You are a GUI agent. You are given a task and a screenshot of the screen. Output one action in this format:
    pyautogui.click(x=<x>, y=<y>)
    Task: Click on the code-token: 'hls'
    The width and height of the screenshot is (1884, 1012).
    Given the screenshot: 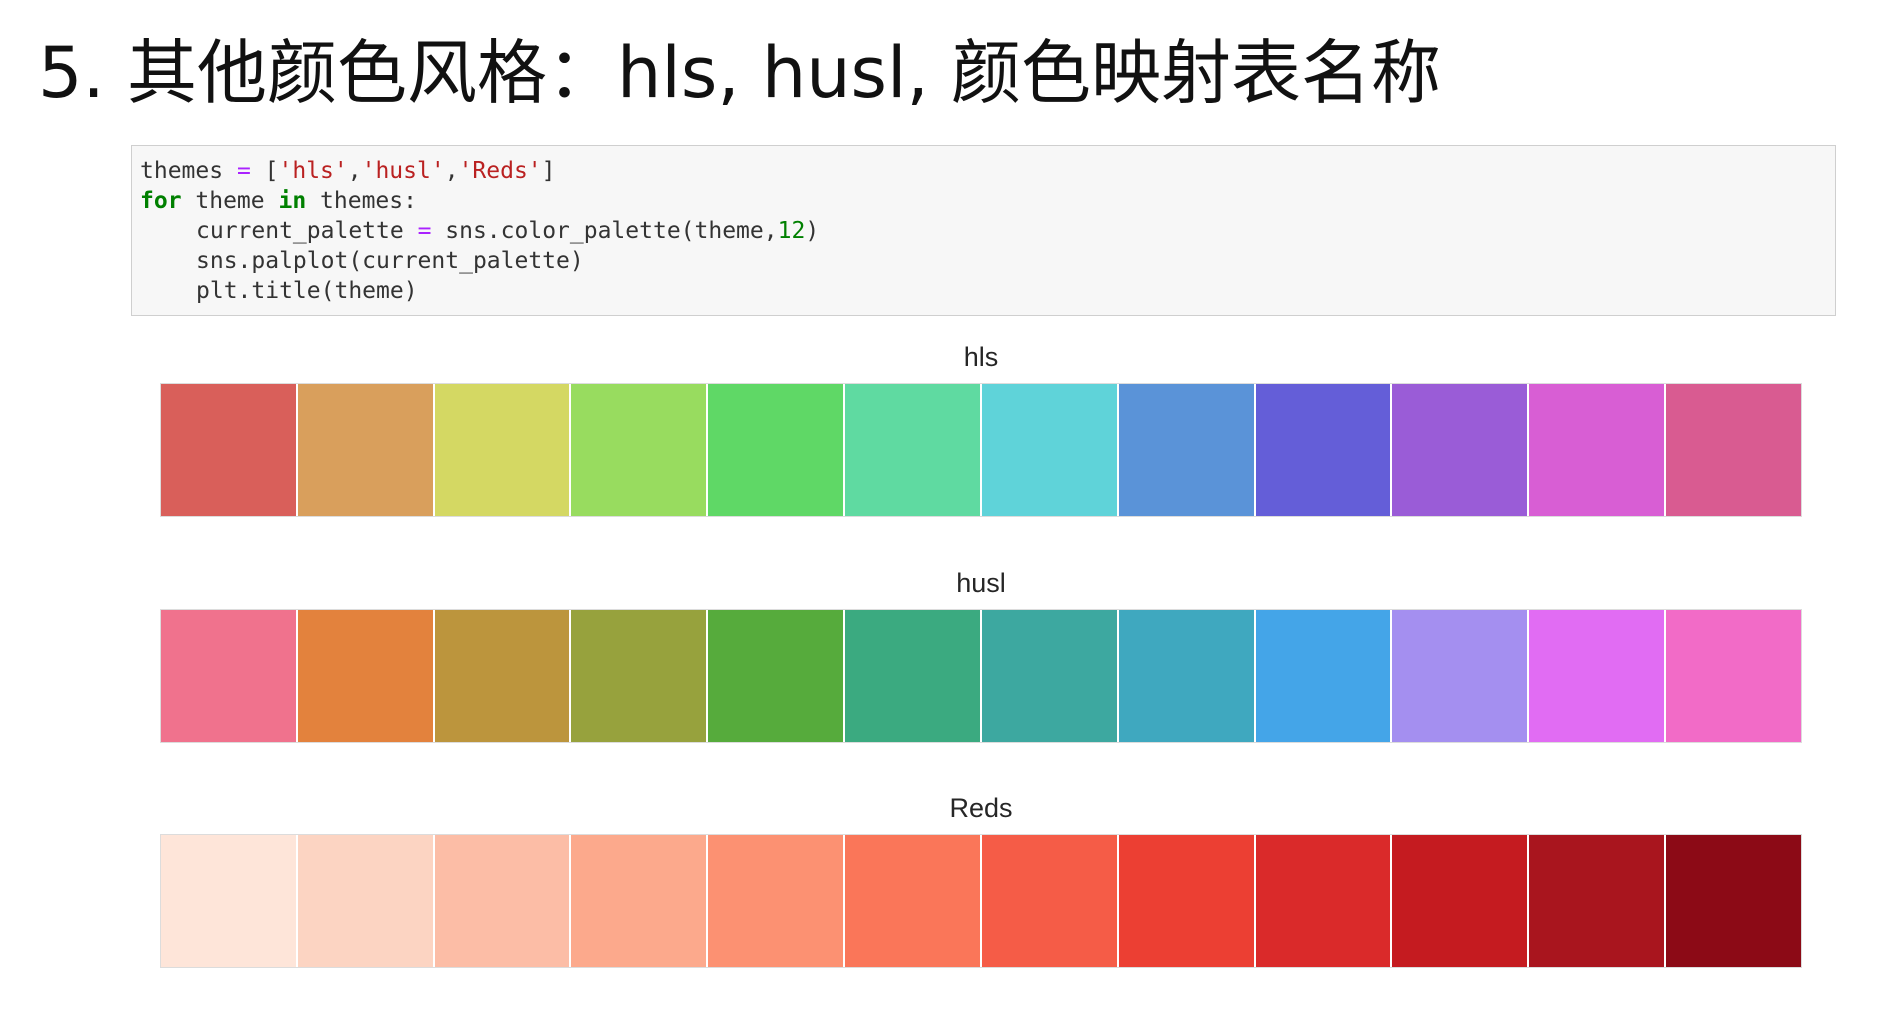 What is the action you would take?
    pyautogui.click(x=313, y=171)
    